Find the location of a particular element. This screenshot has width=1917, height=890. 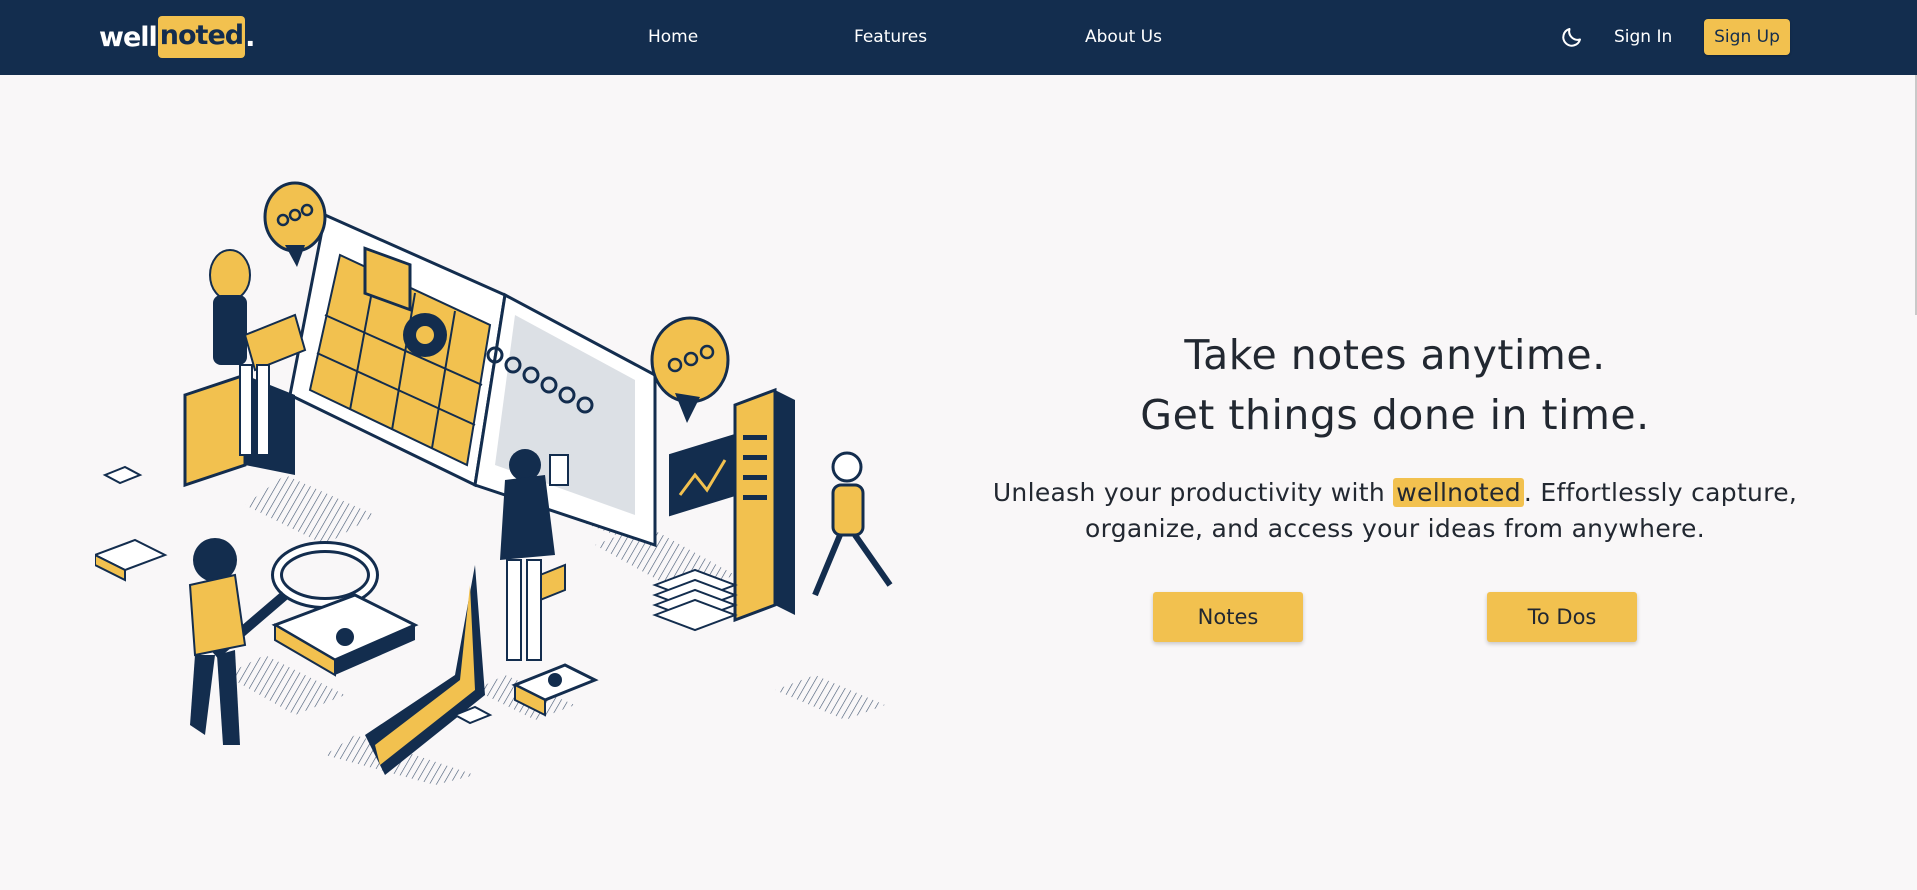

sign-up-button: Sign Up is located at coordinates (1747, 37).